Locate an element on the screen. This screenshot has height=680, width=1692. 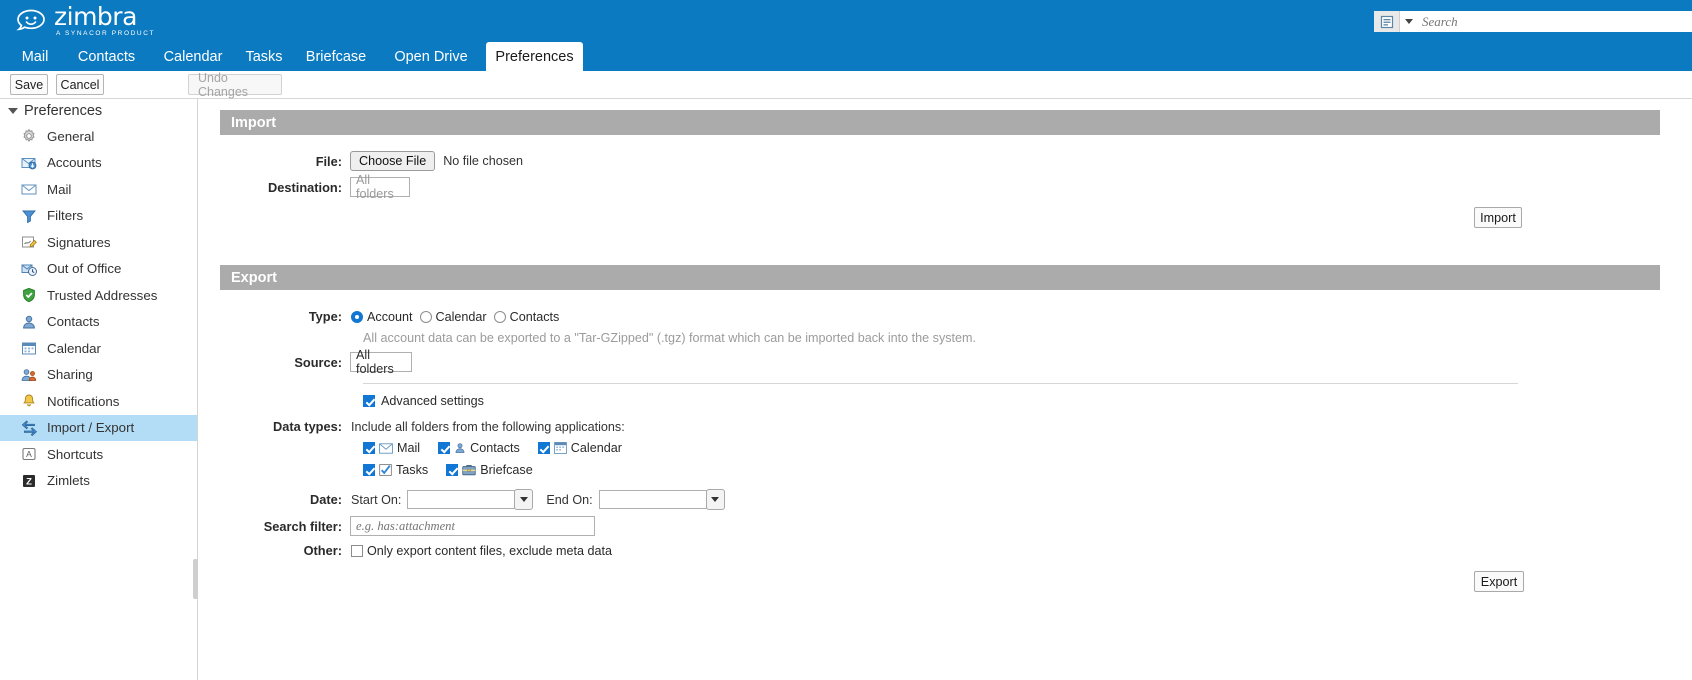
sidebar-item-sharing: Sharing is located at coordinates (98, 375).